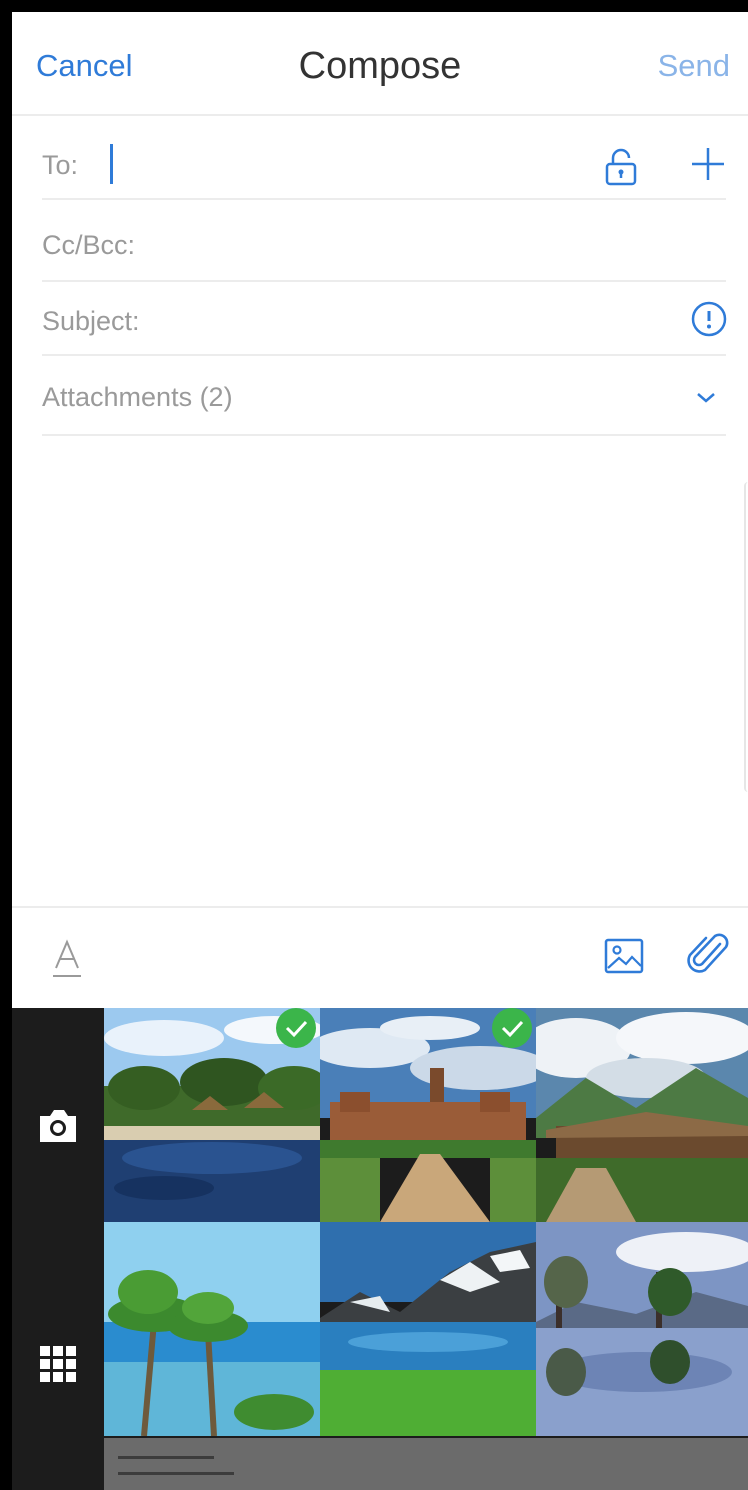 This screenshot has height=1490, width=748. Describe the element at coordinates (746, 637) in the screenshot. I see `scroll-indicator` at that location.